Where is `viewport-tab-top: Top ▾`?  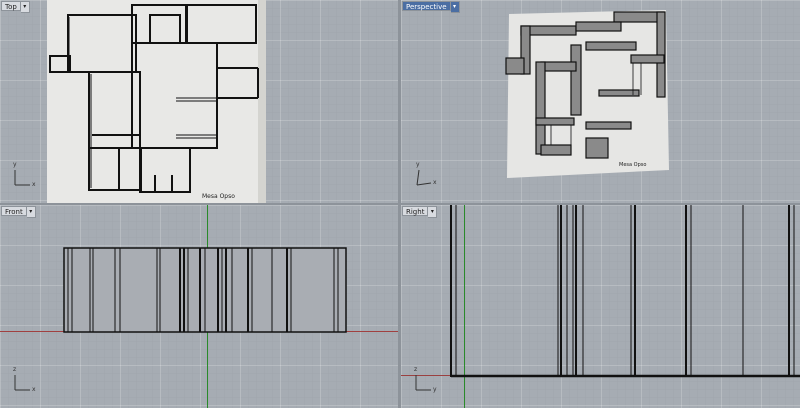
viewport-tab-top: Top ▾ is located at coordinates (15, 7).